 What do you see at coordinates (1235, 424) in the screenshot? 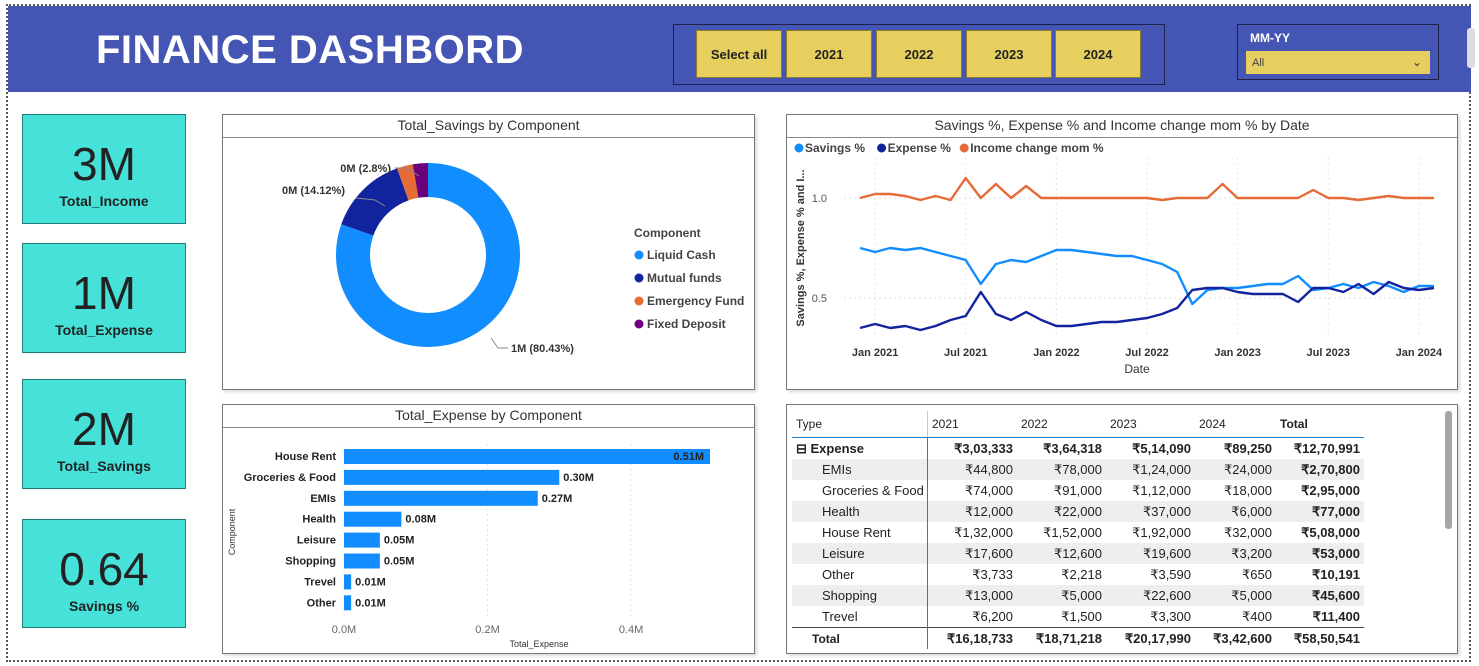
I see `matrix-header-cell: 2024` at bounding box center [1235, 424].